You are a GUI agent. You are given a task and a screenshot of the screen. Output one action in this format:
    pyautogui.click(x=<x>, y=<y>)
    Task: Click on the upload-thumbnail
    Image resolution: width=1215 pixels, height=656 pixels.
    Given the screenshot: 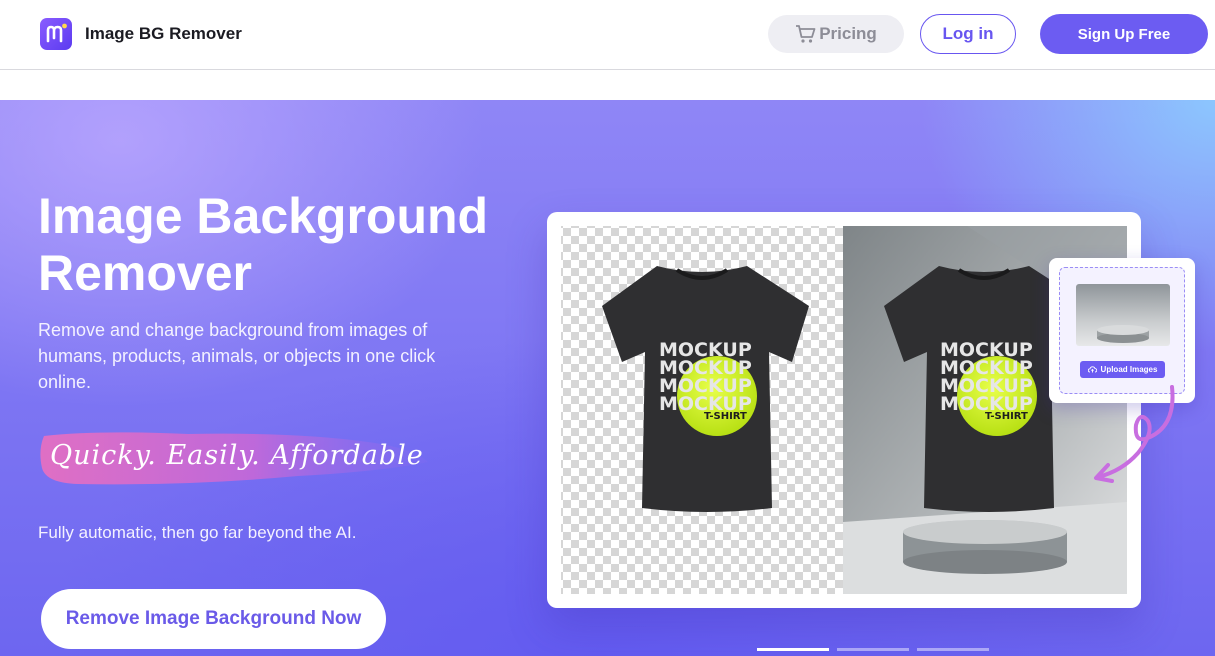 What is the action you would take?
    pyautogui.click(x=1123, y=315)
    